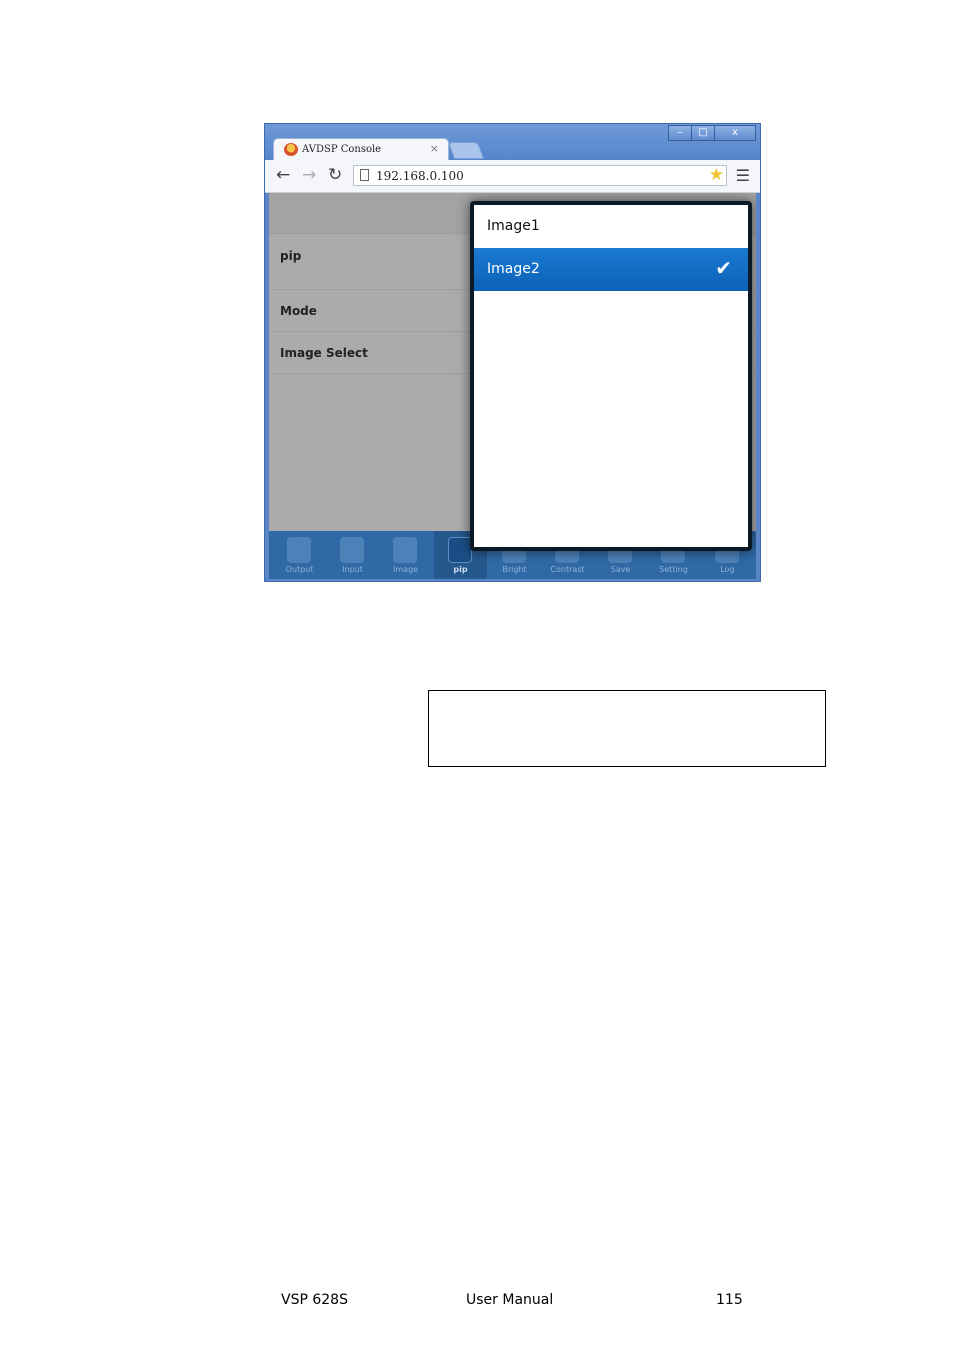  Describe the element at coordinates (680, 133) in the screenshot. I see `minimize-button: –` at that location.